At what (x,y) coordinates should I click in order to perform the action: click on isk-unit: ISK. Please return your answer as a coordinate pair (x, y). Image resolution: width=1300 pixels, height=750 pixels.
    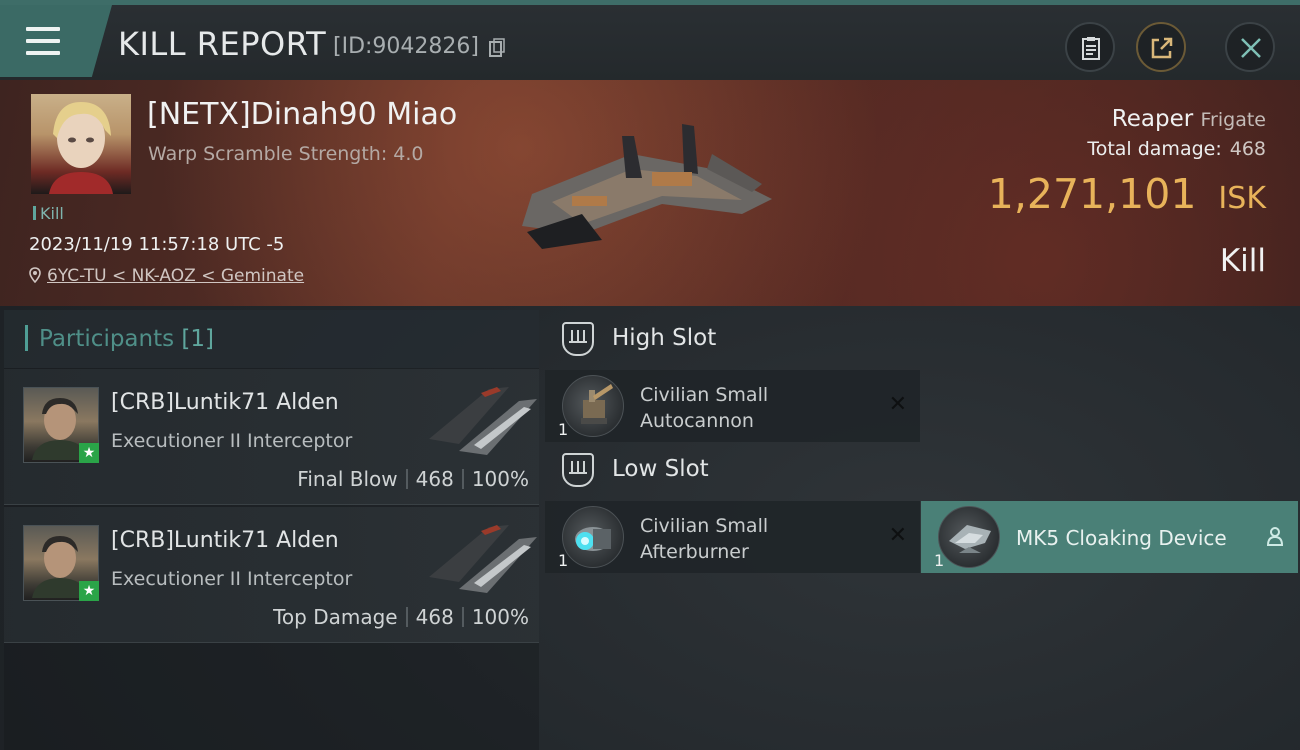
    Looking at the image, I should click on (1242, 198).